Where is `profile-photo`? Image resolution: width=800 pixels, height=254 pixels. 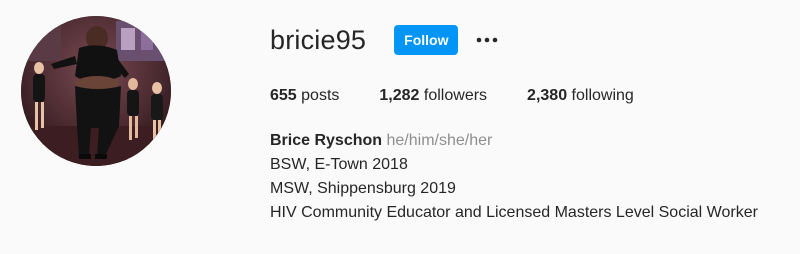 profile-photo is located at coordinates (96, 91).